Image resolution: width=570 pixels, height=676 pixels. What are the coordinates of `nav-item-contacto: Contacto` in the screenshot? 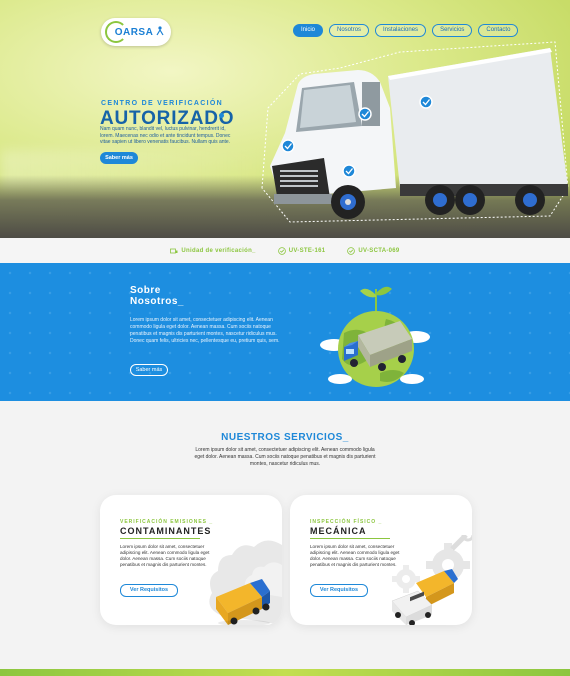 It's located at (498, 30).